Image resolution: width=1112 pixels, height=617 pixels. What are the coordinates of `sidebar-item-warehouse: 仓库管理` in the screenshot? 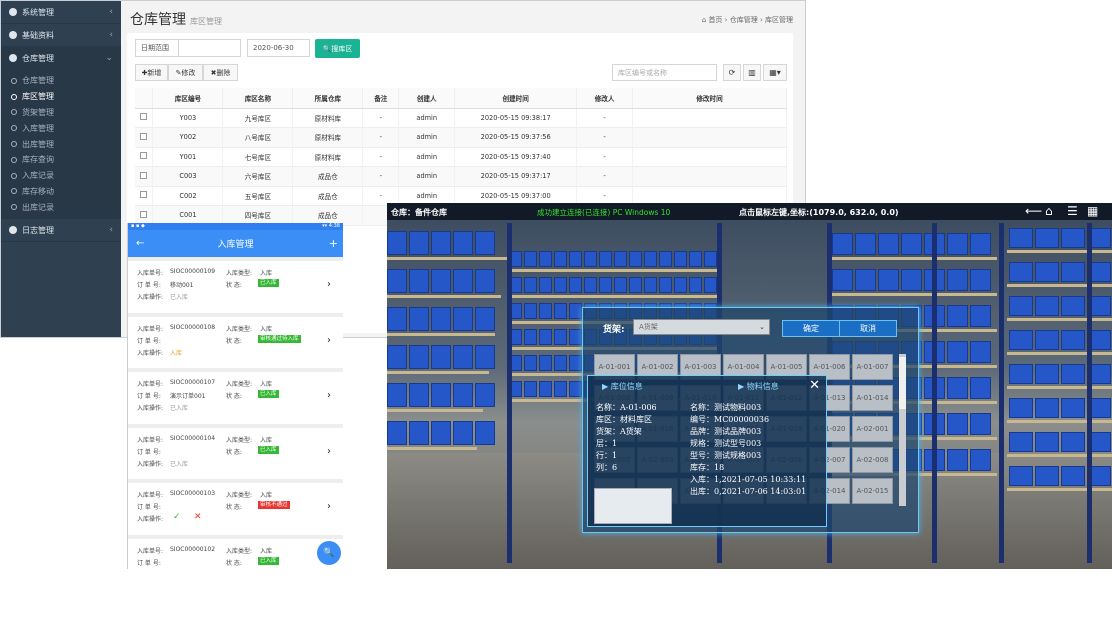 It's located at (61, 81).